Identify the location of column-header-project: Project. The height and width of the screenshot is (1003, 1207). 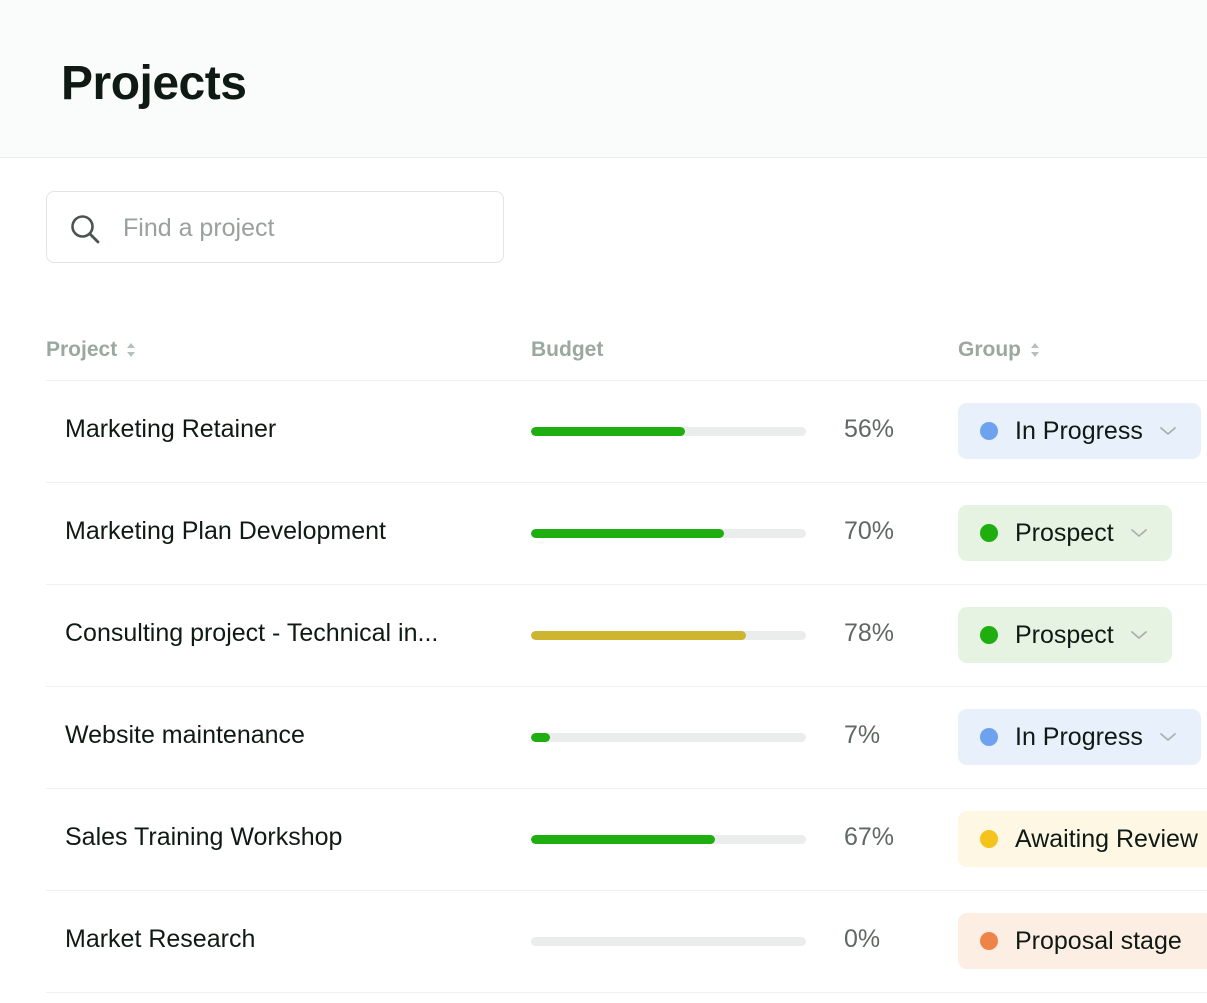
(91, 350).